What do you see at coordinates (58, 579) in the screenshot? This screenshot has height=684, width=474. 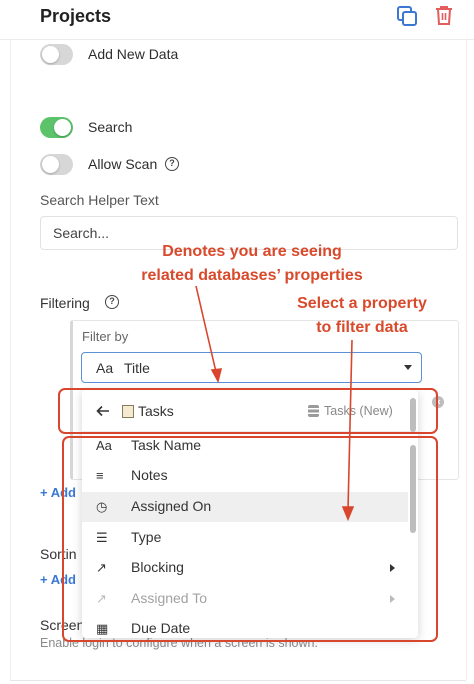 I see `add-sort-link: + Add` at bounding box center [58, 579].